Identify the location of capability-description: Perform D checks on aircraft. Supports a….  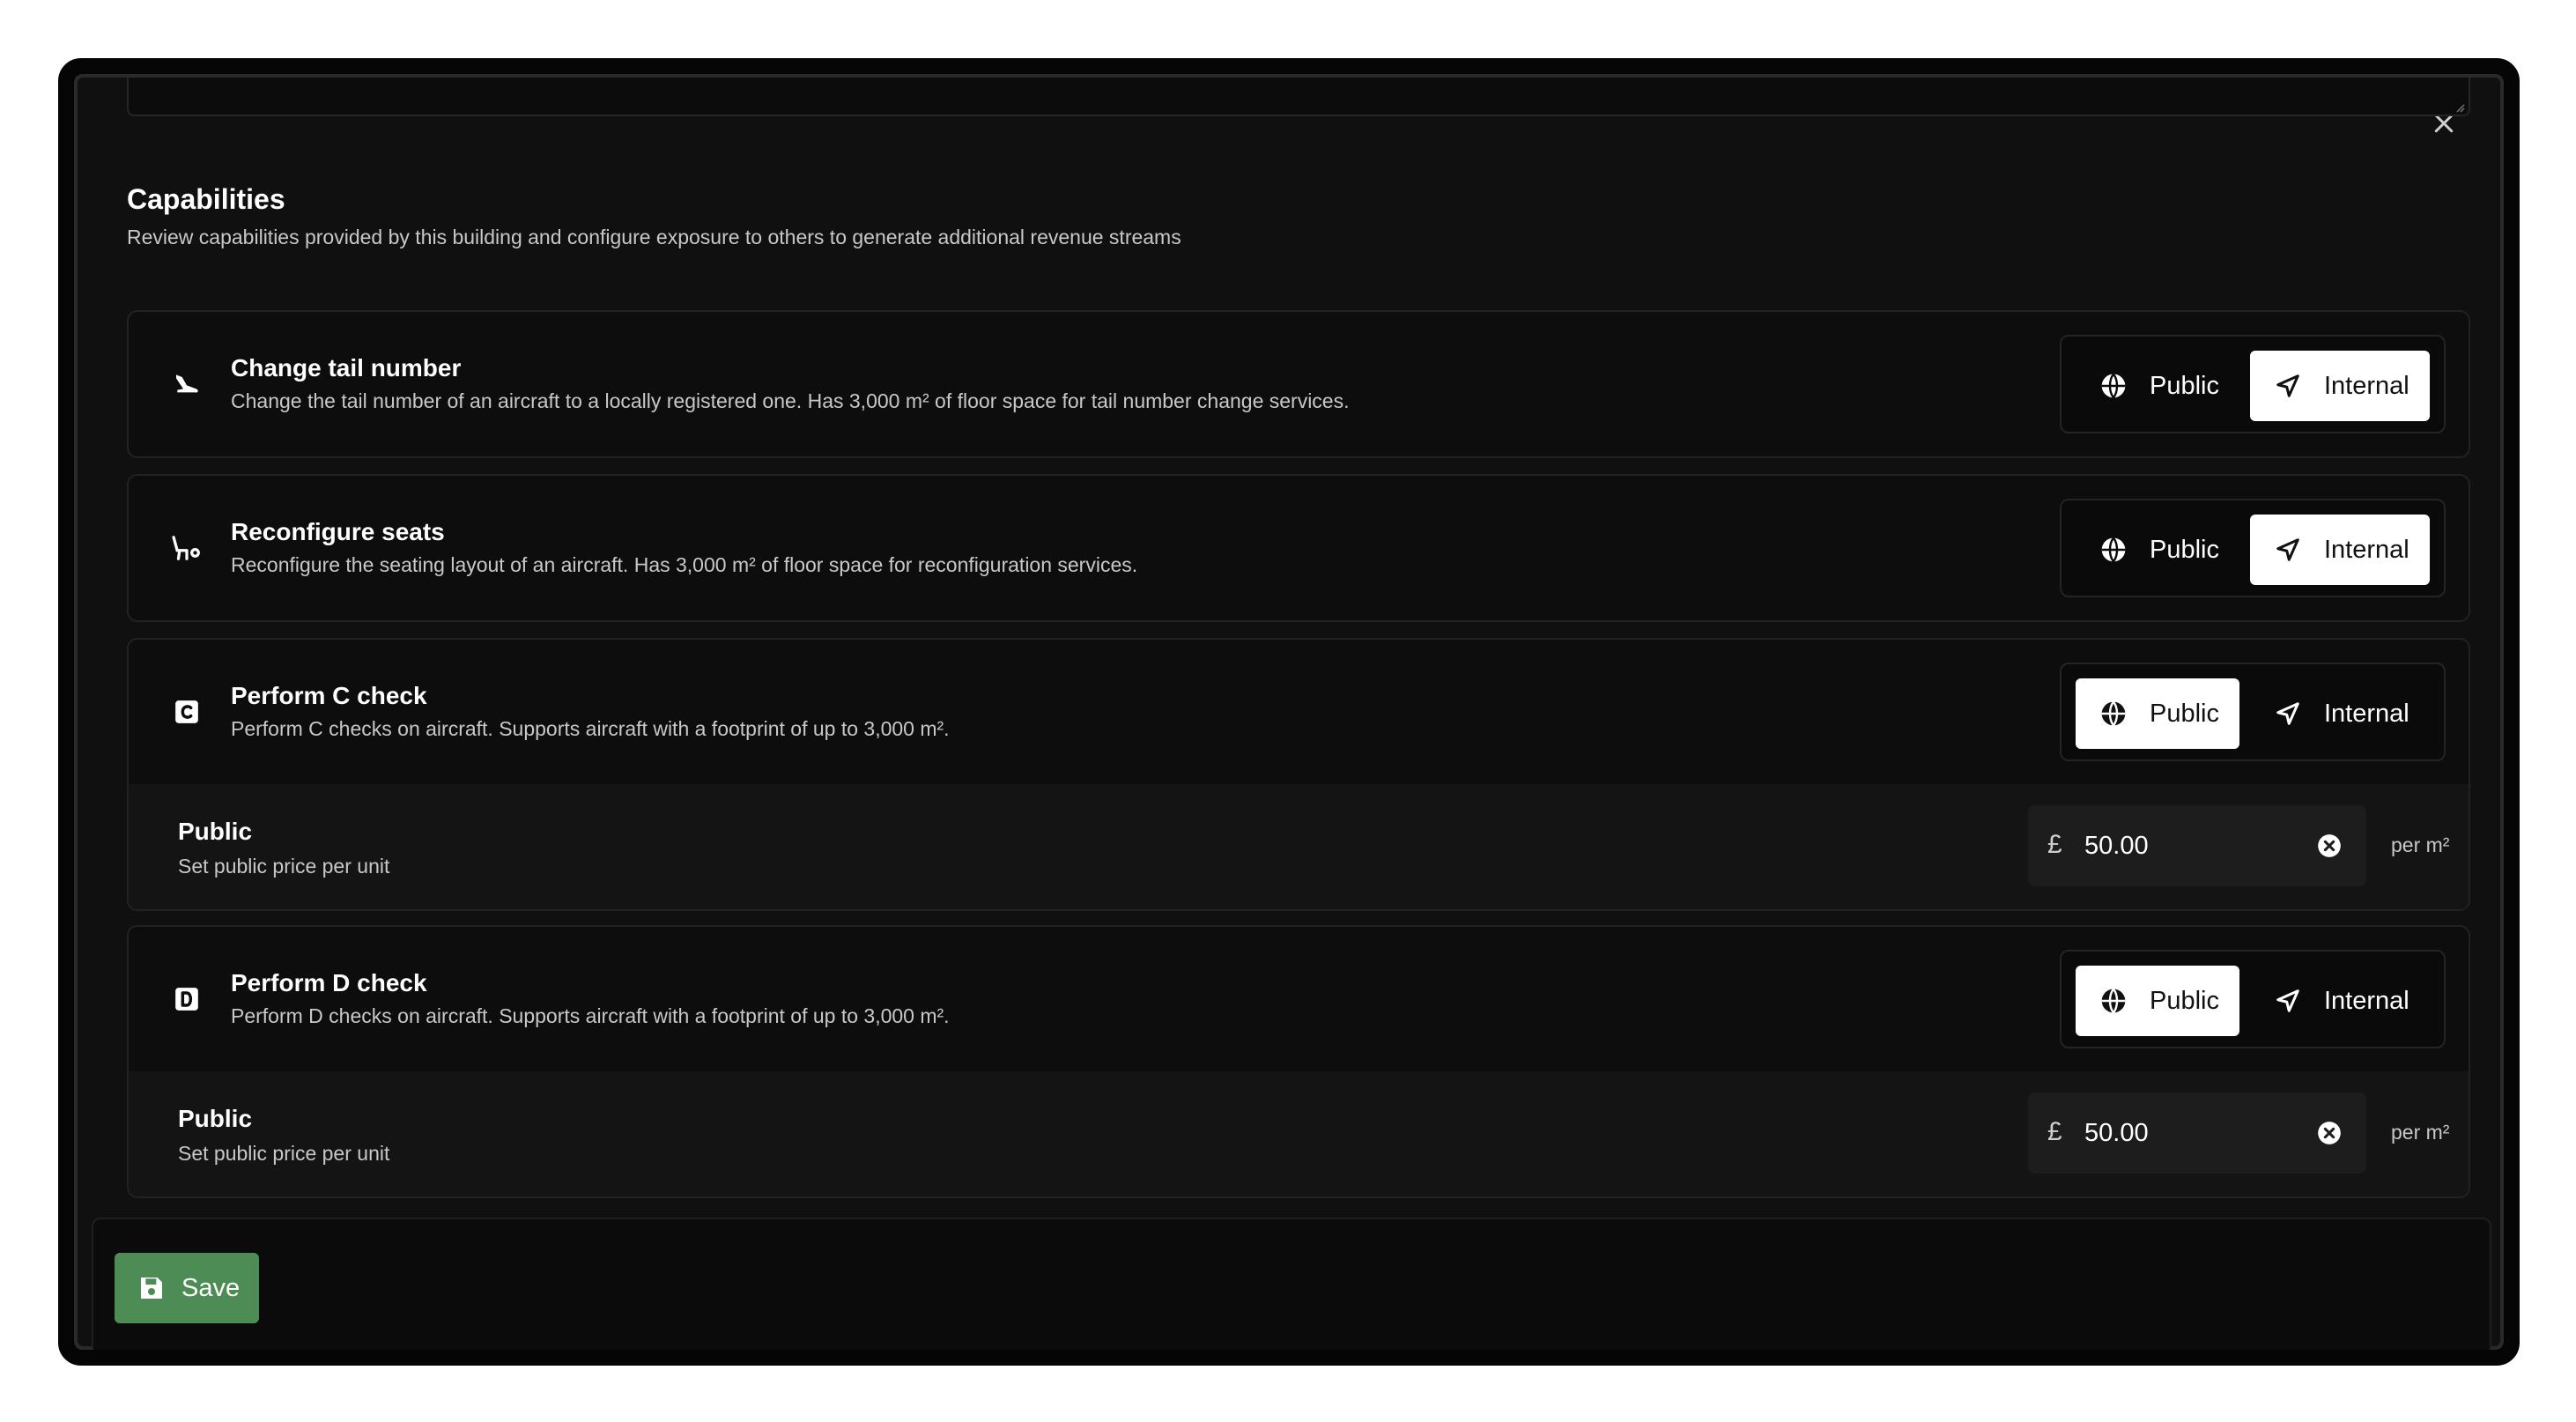
(590, 1015).